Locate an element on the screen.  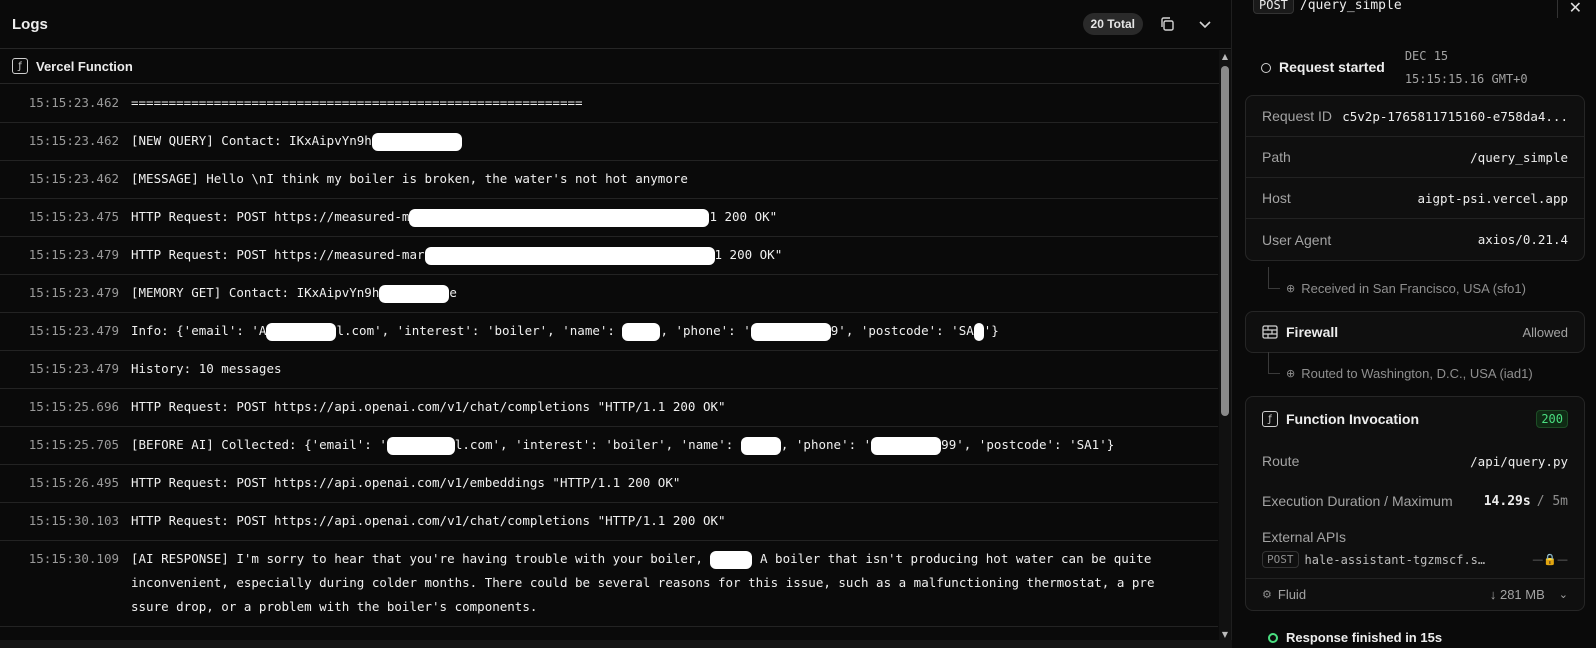
connector-line is located at coordinates (1268, 363).